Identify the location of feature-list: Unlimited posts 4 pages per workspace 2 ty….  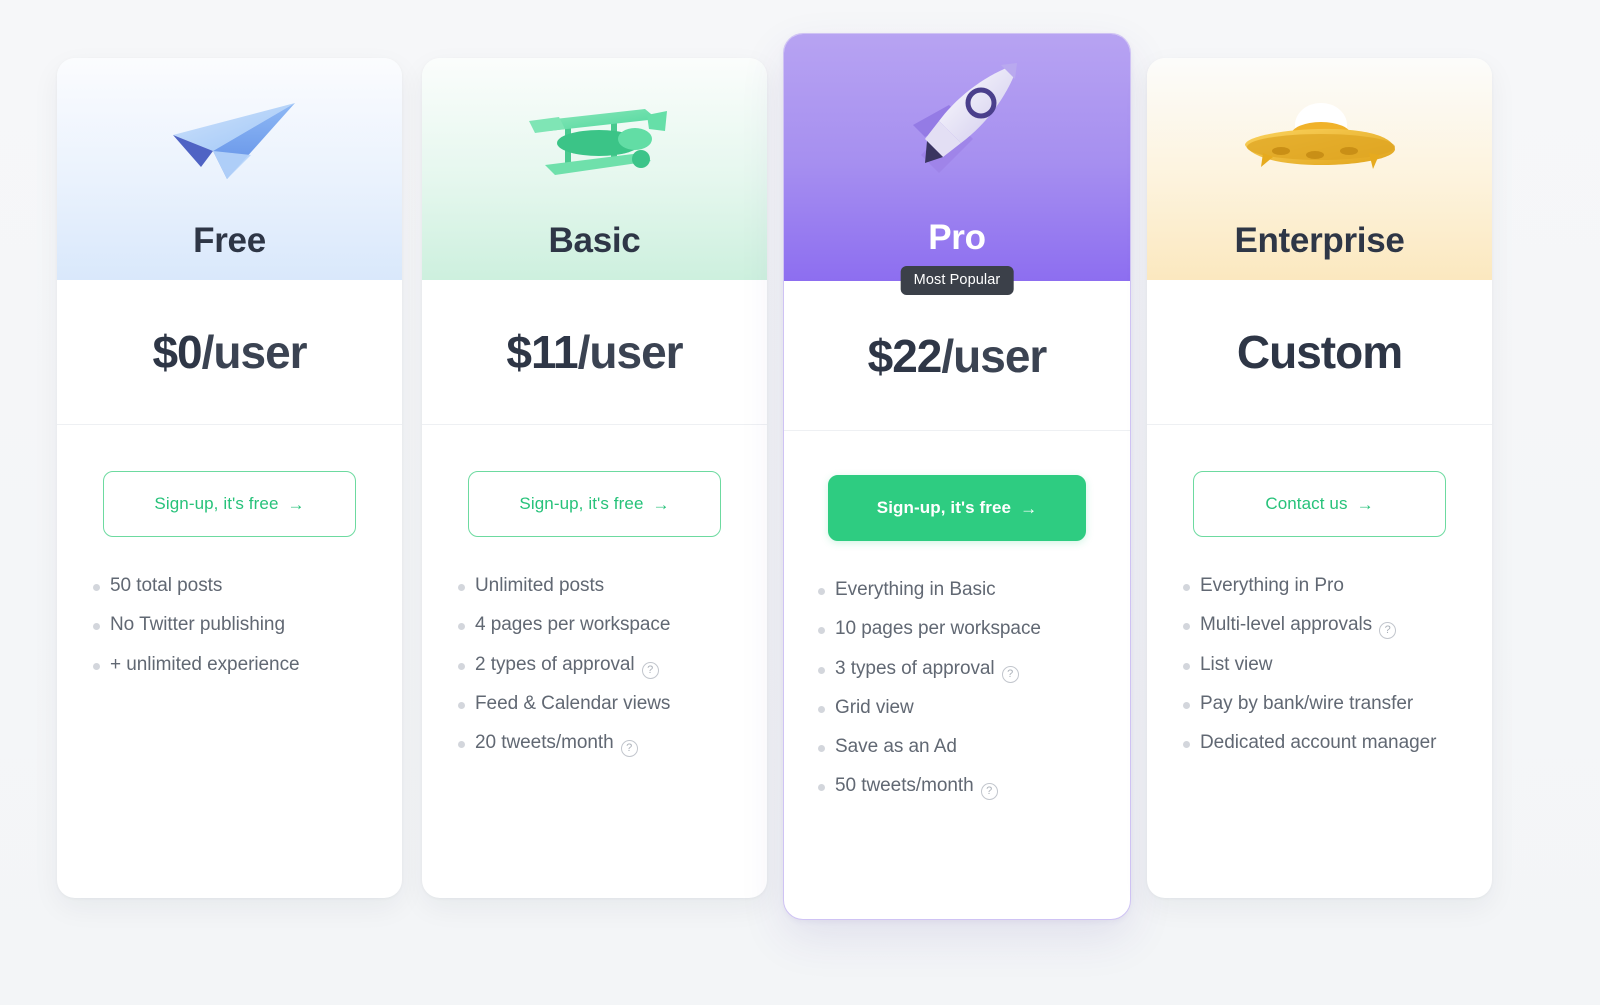
(594, 647).